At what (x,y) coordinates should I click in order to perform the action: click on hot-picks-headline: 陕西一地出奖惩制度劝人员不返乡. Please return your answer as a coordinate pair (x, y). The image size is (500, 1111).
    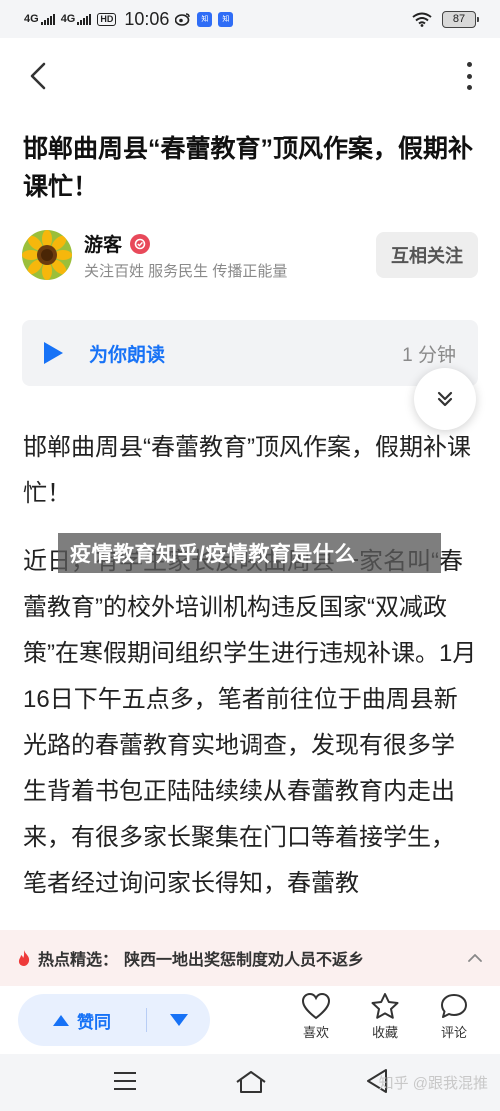
    Looking at the image, I should click on (244, 958).